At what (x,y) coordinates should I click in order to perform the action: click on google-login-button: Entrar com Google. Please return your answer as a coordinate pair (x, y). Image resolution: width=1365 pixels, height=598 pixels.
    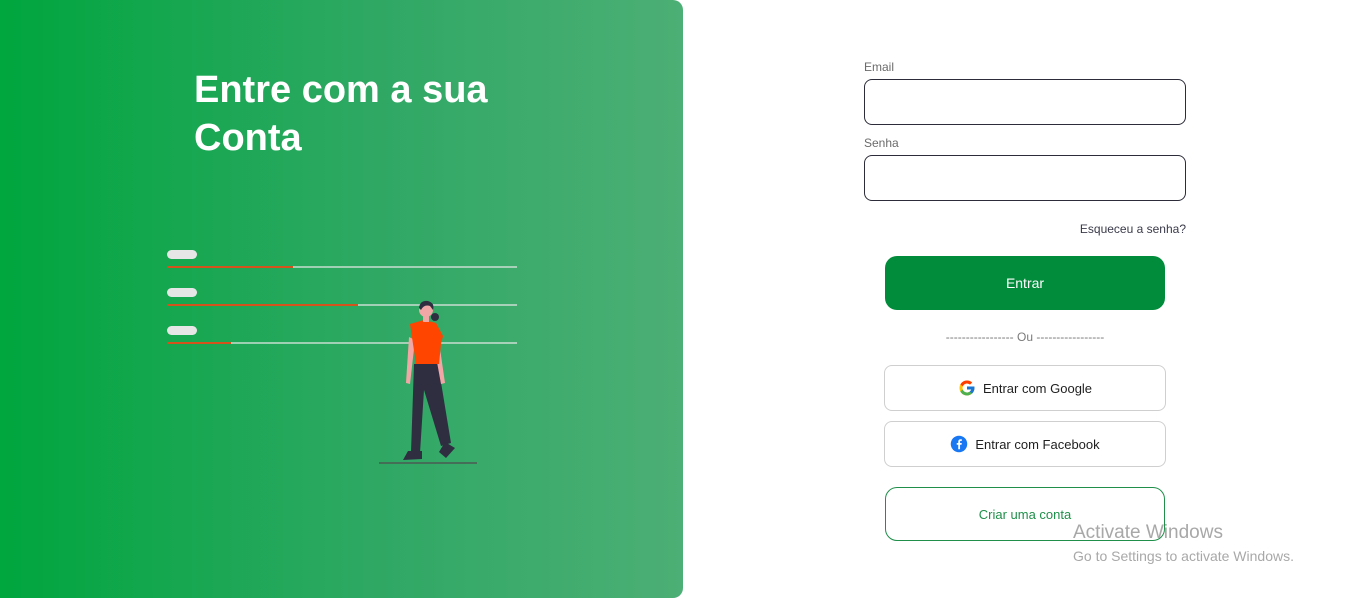
    Looking at the image, I should click on (1025, 388).